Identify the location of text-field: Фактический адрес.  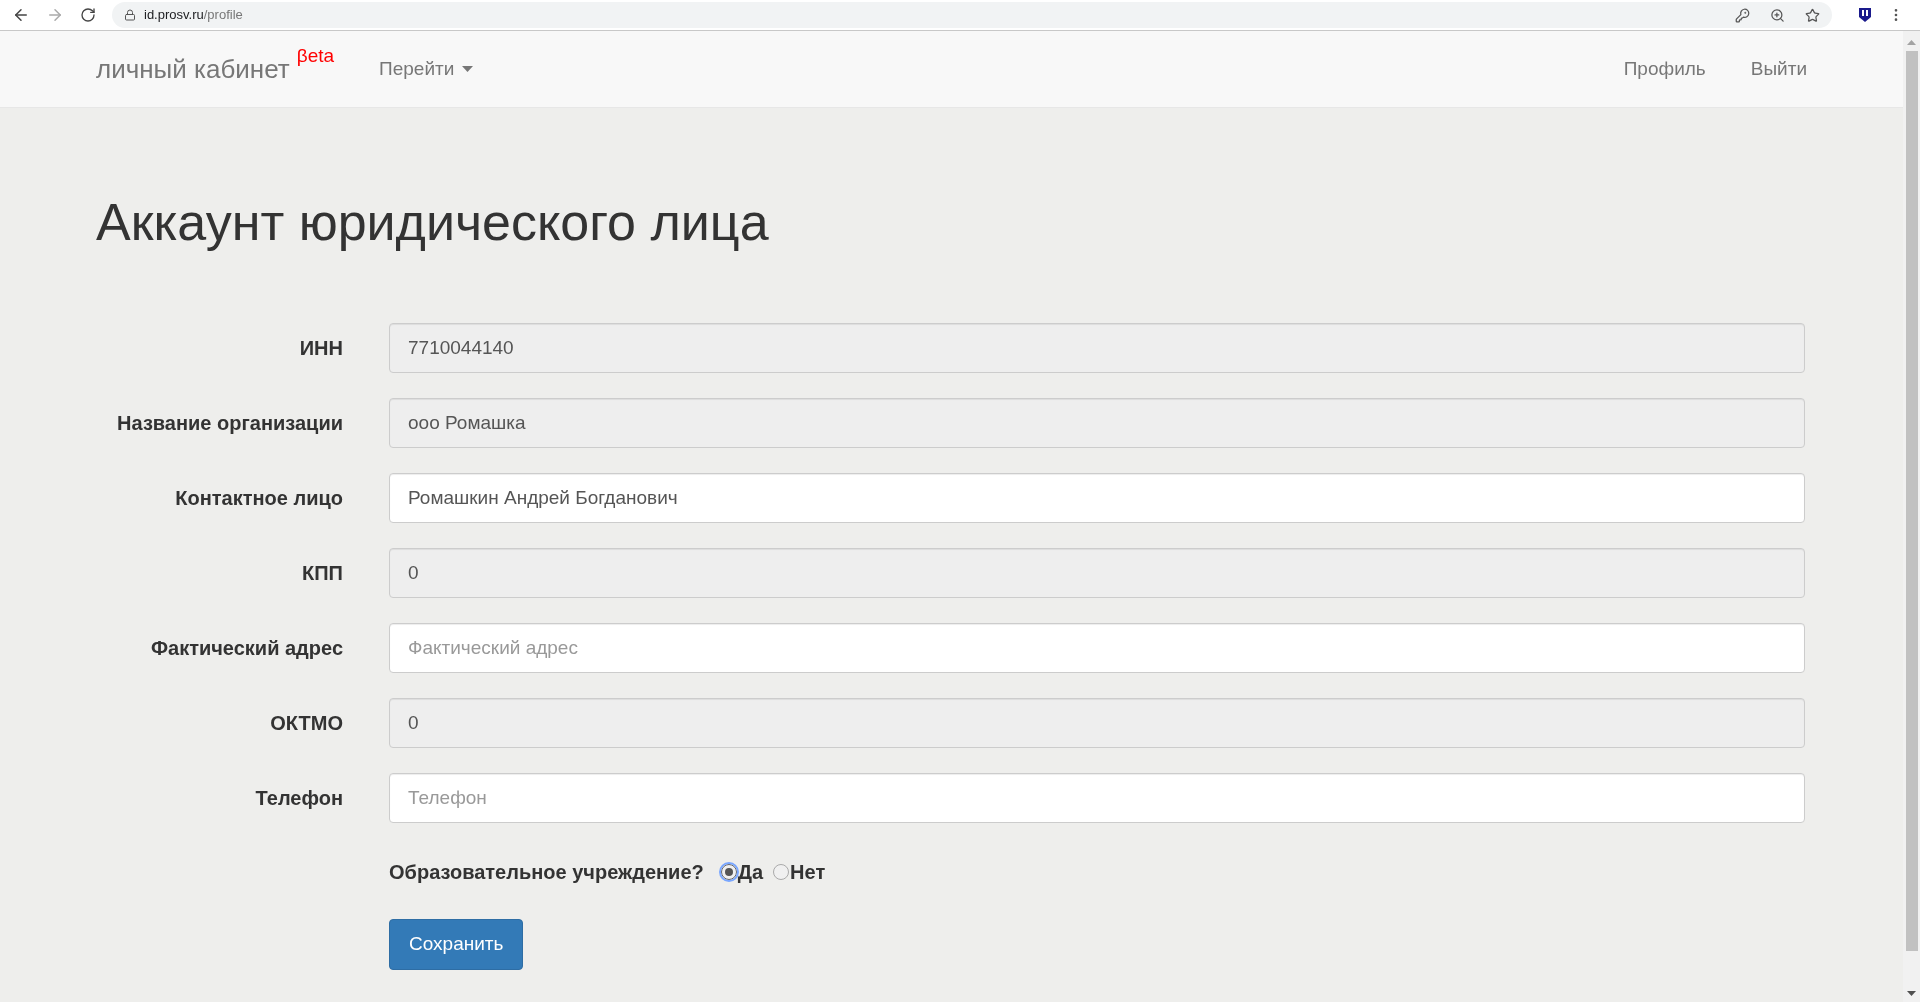
(1097, 648).